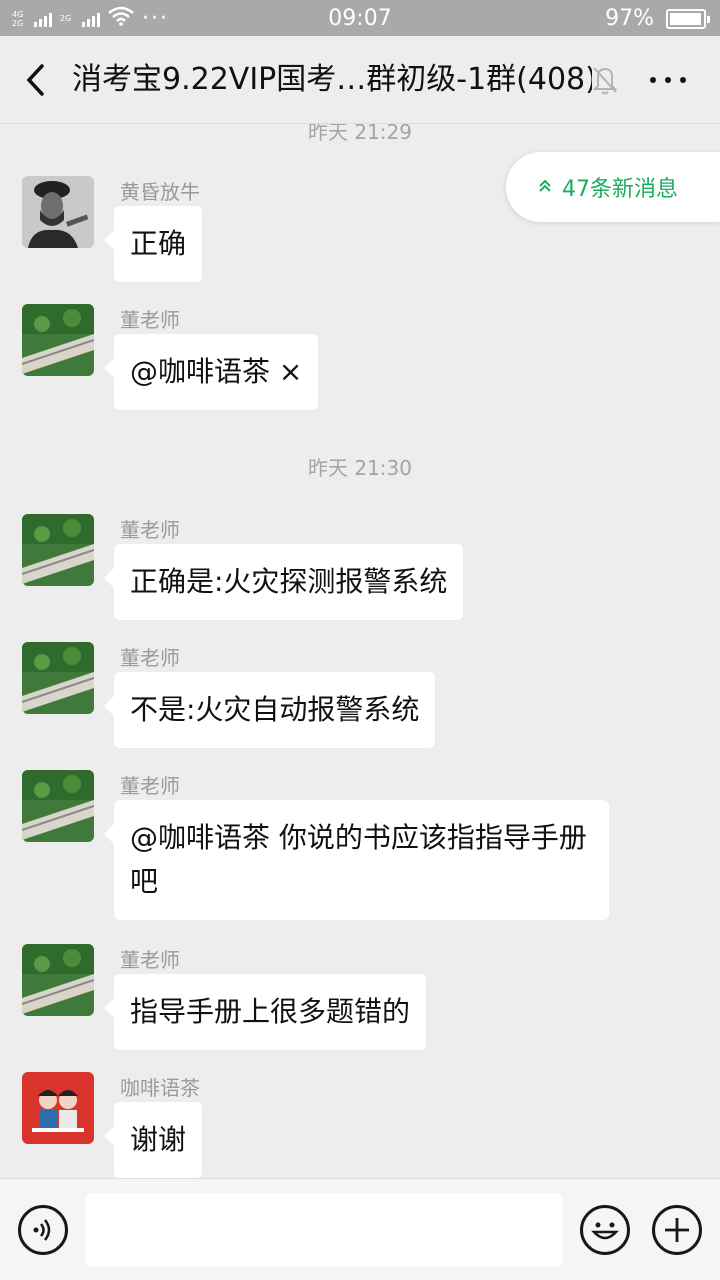  What do you see at coordinates (629, 18) in the screenshot?
I see `battery-percent: 97%` at bounding box center [629, 18].